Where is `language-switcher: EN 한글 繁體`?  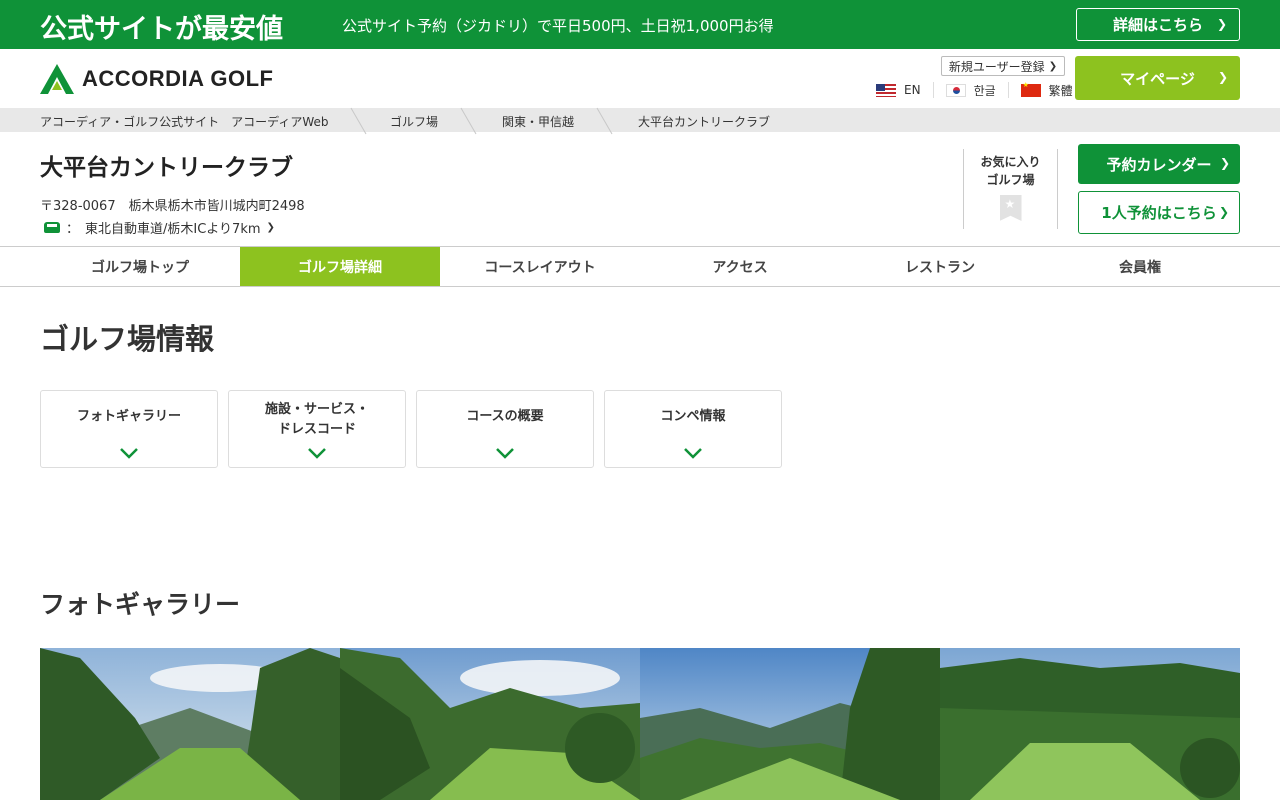
language-switcher: EN 한글 繁體 is located at coordinates (980, 89).